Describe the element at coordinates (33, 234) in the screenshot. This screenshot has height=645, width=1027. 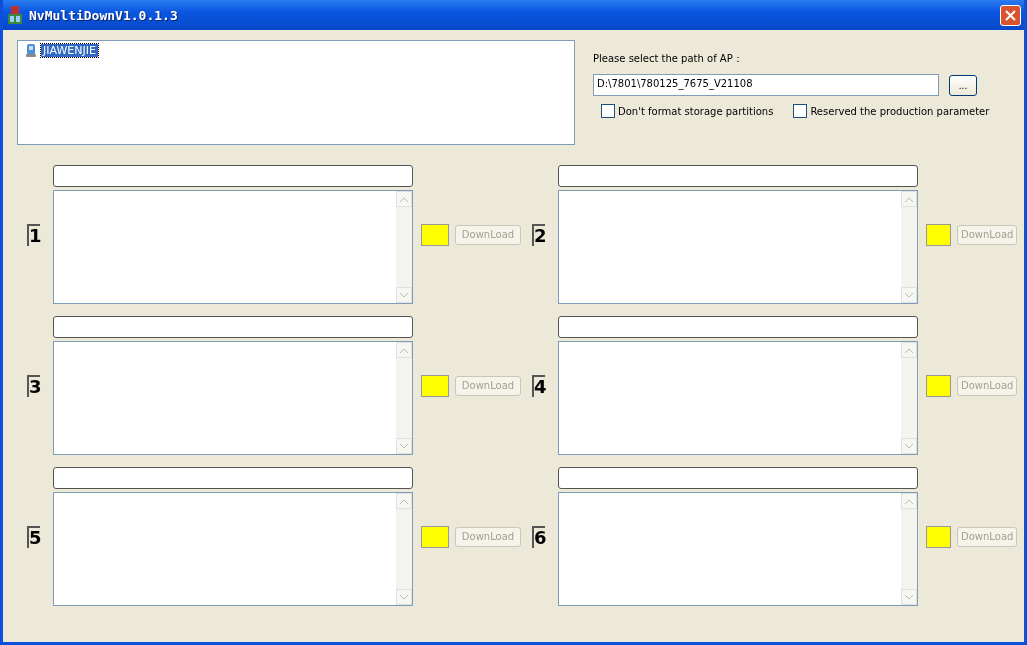
I see `port-number: 1` at that location.